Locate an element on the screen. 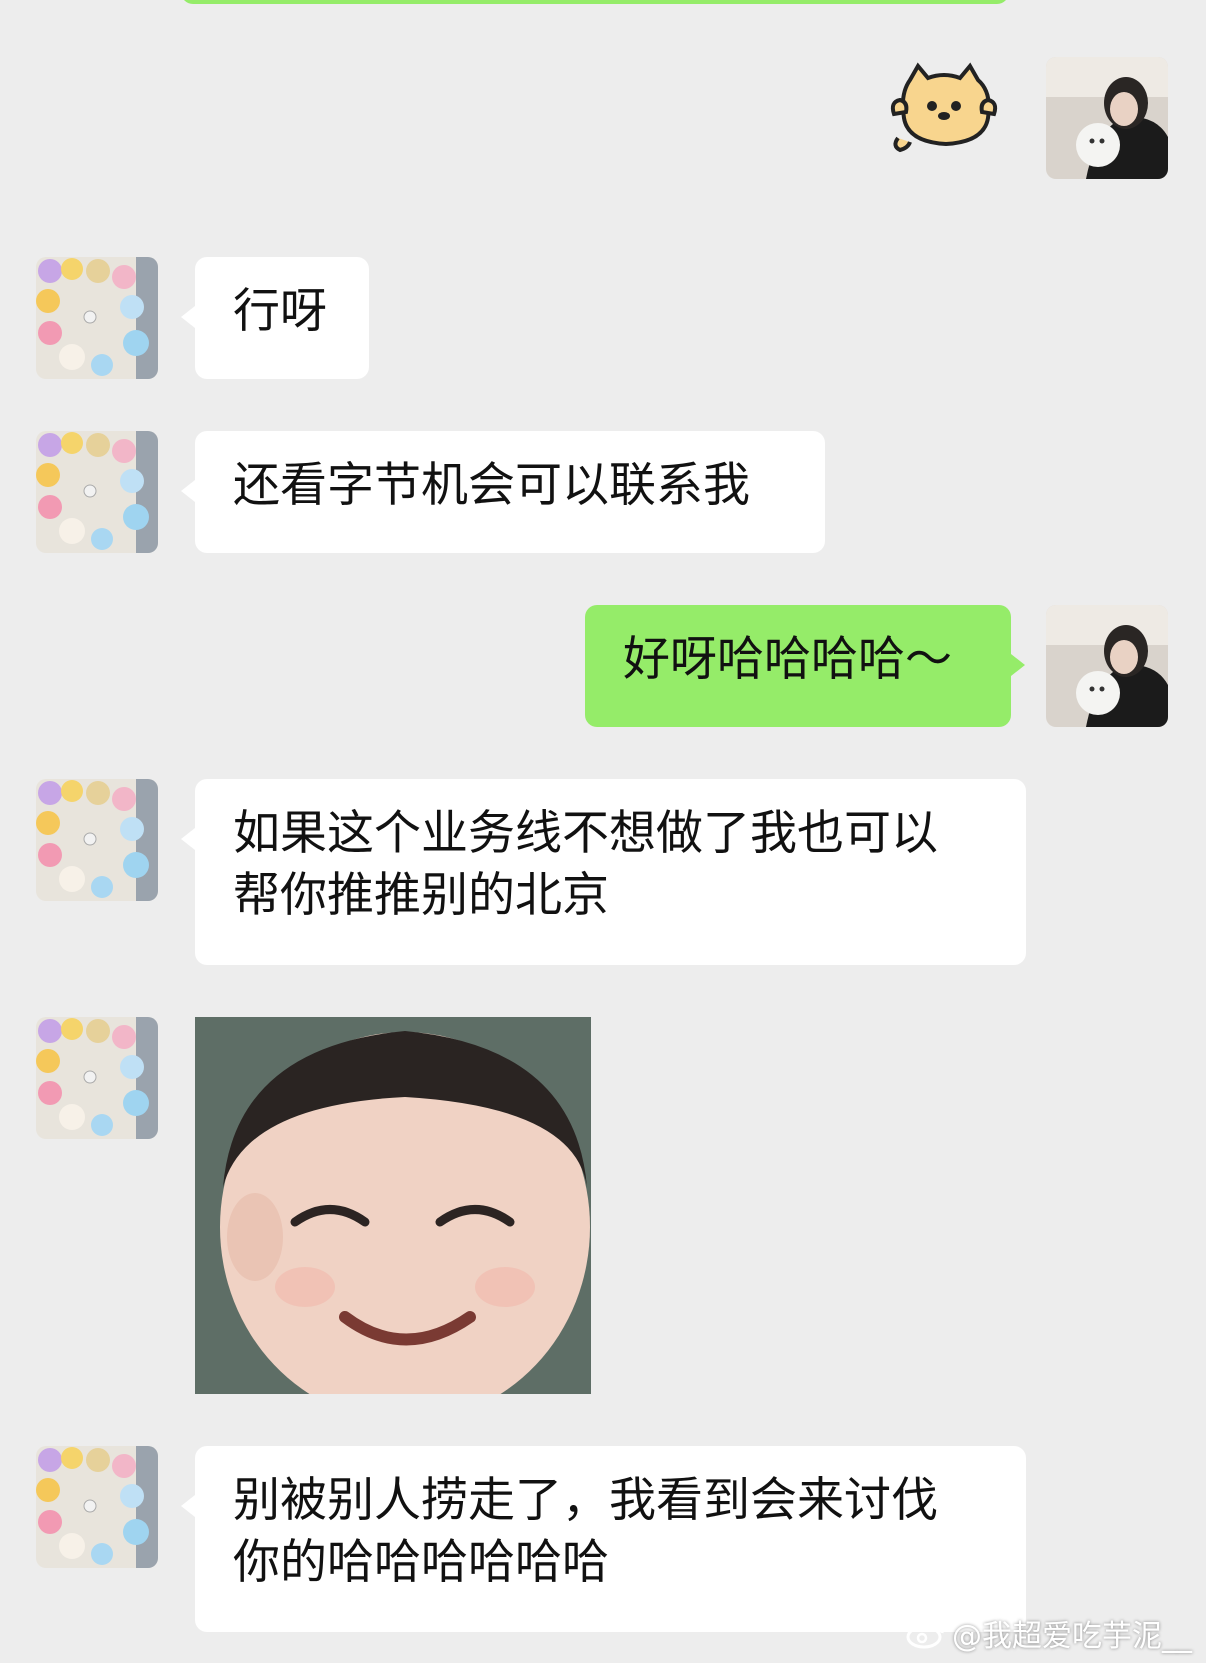 The height and width of the screenshot is (1663, 1206). outgoing-bubble-partial is located at coordinates (595, 2).